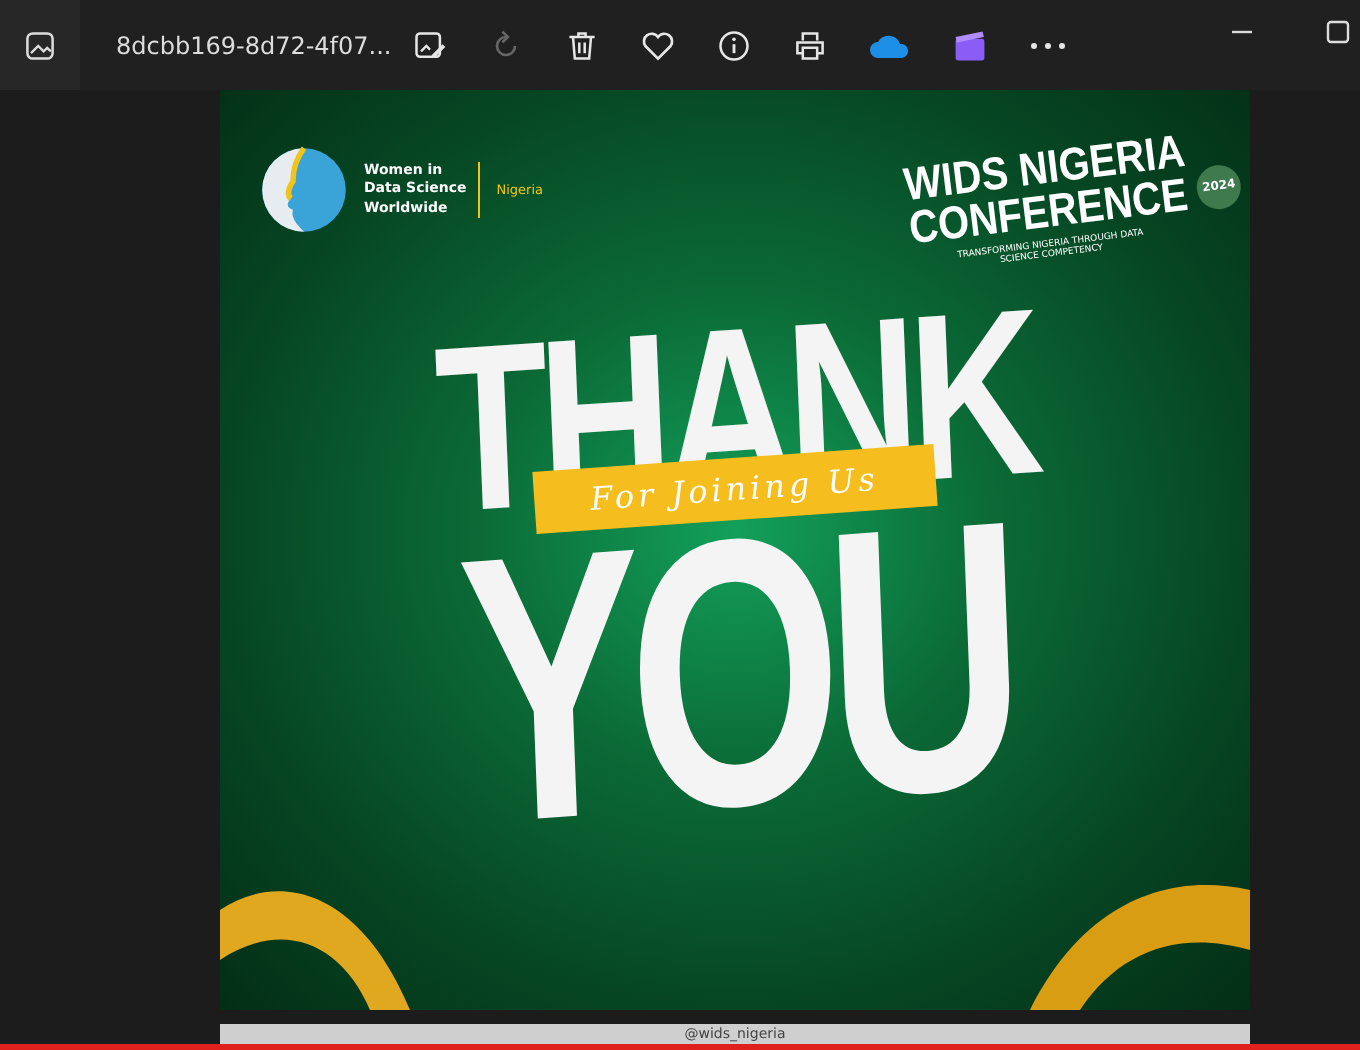 This screenshot has width=1360, height=1050. I want to click on maximize-icon, so click(1338, 32).